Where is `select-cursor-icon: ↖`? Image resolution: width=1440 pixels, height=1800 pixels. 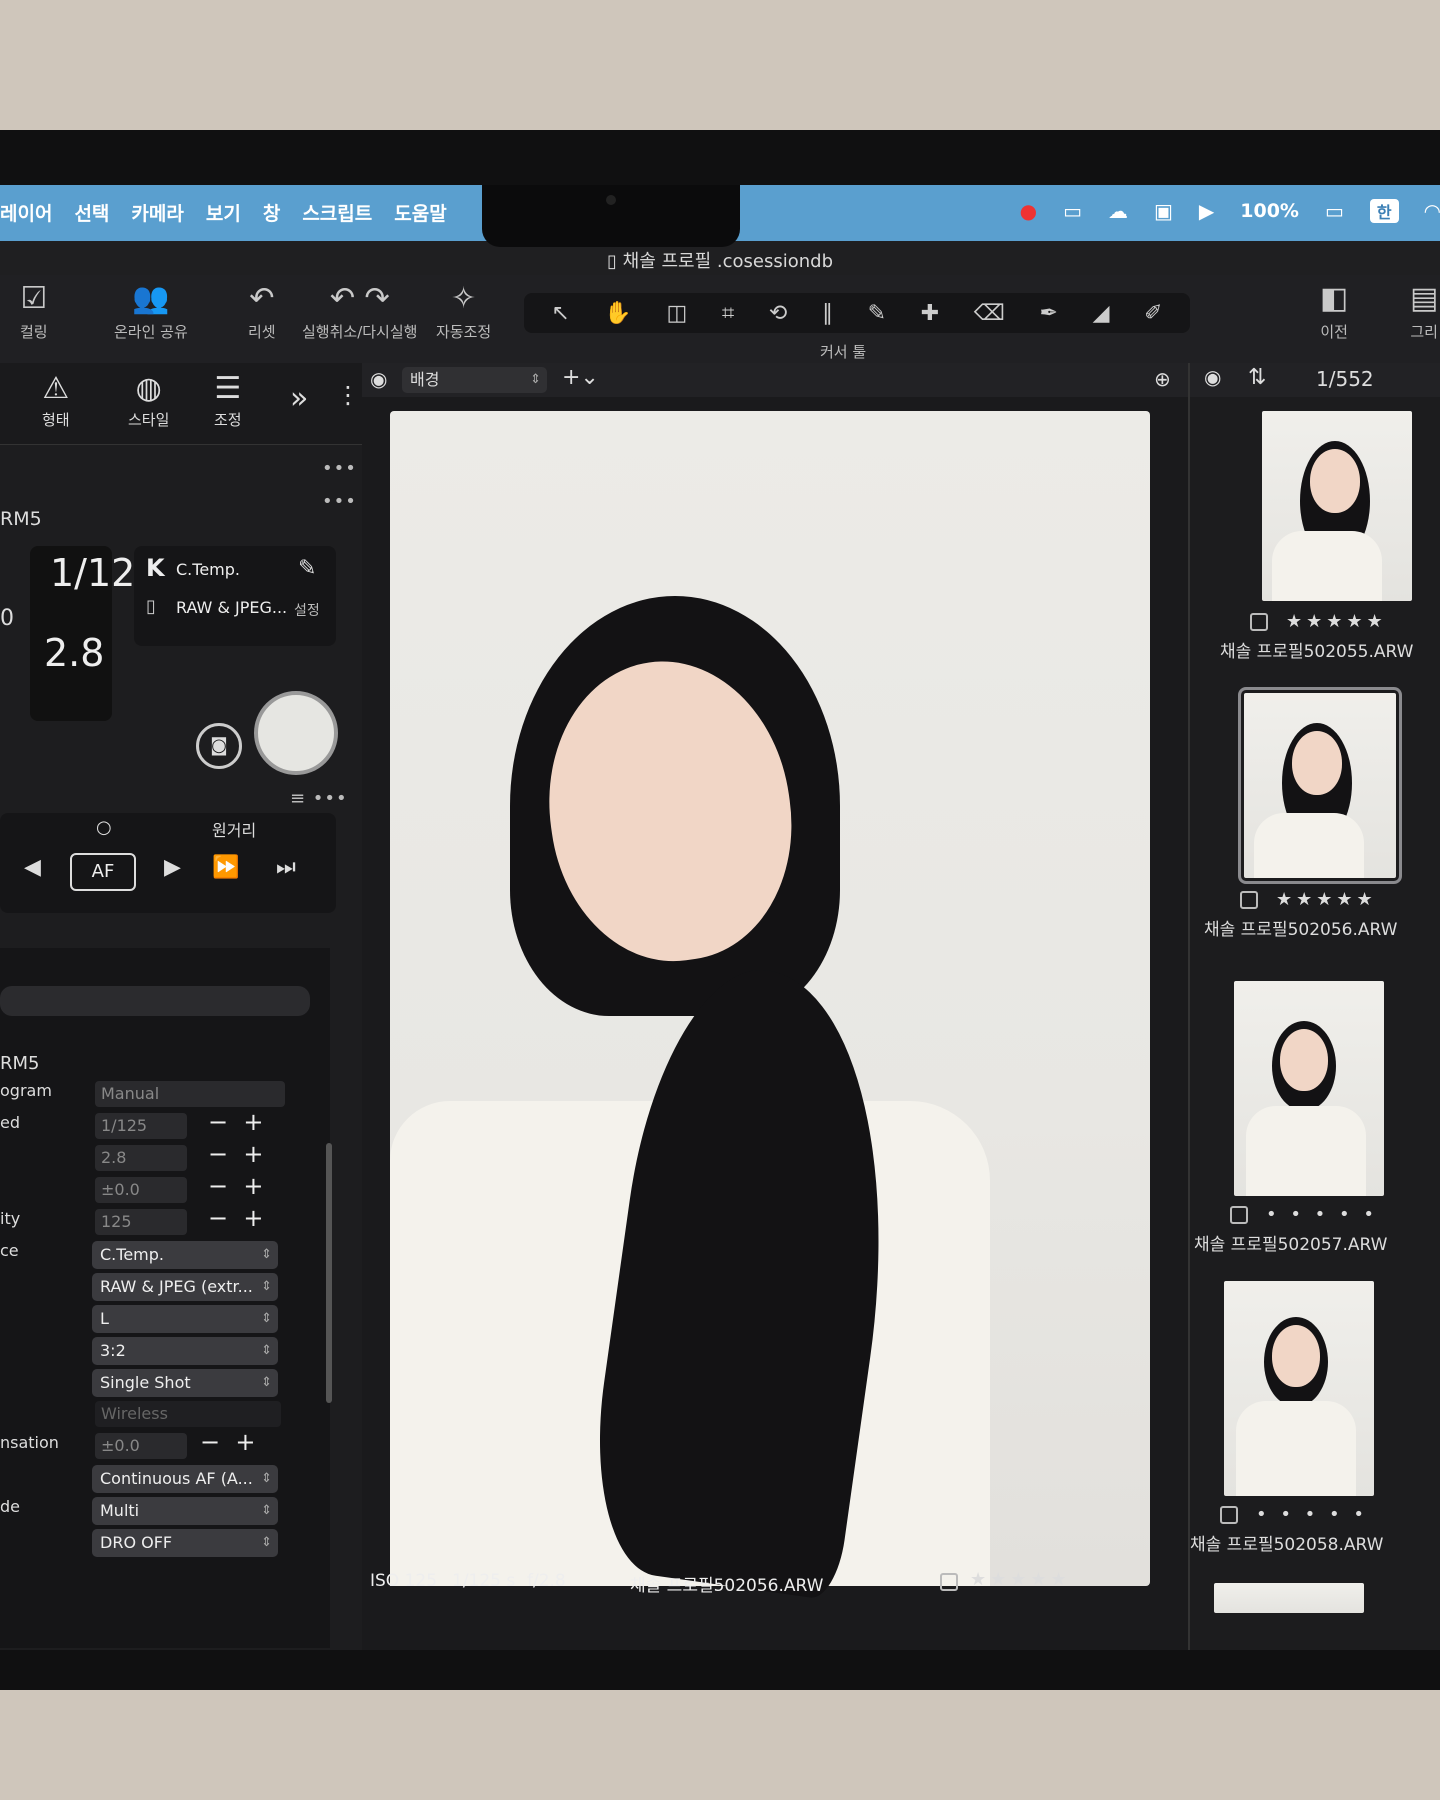
select-cursor-icon: ↖ is located at coordinates (560, 313).